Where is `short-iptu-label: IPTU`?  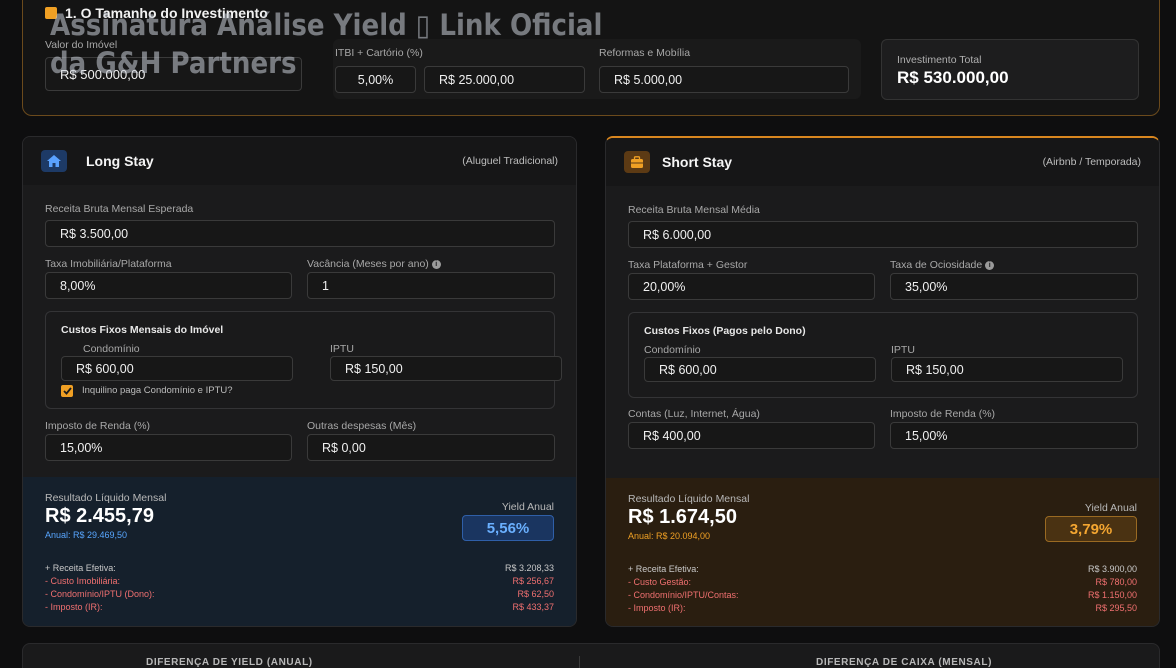 short-iptu-label: IPTU is located at coordinates (903, 350).